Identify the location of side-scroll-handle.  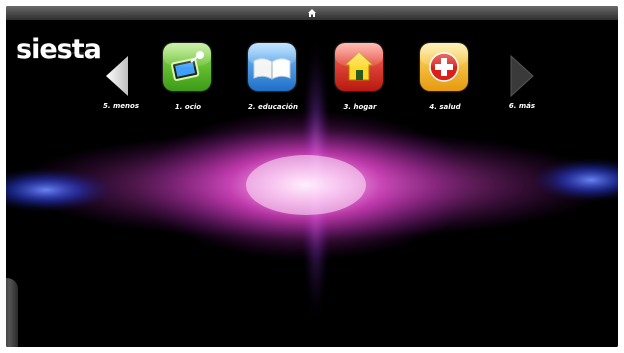
(12, 312).